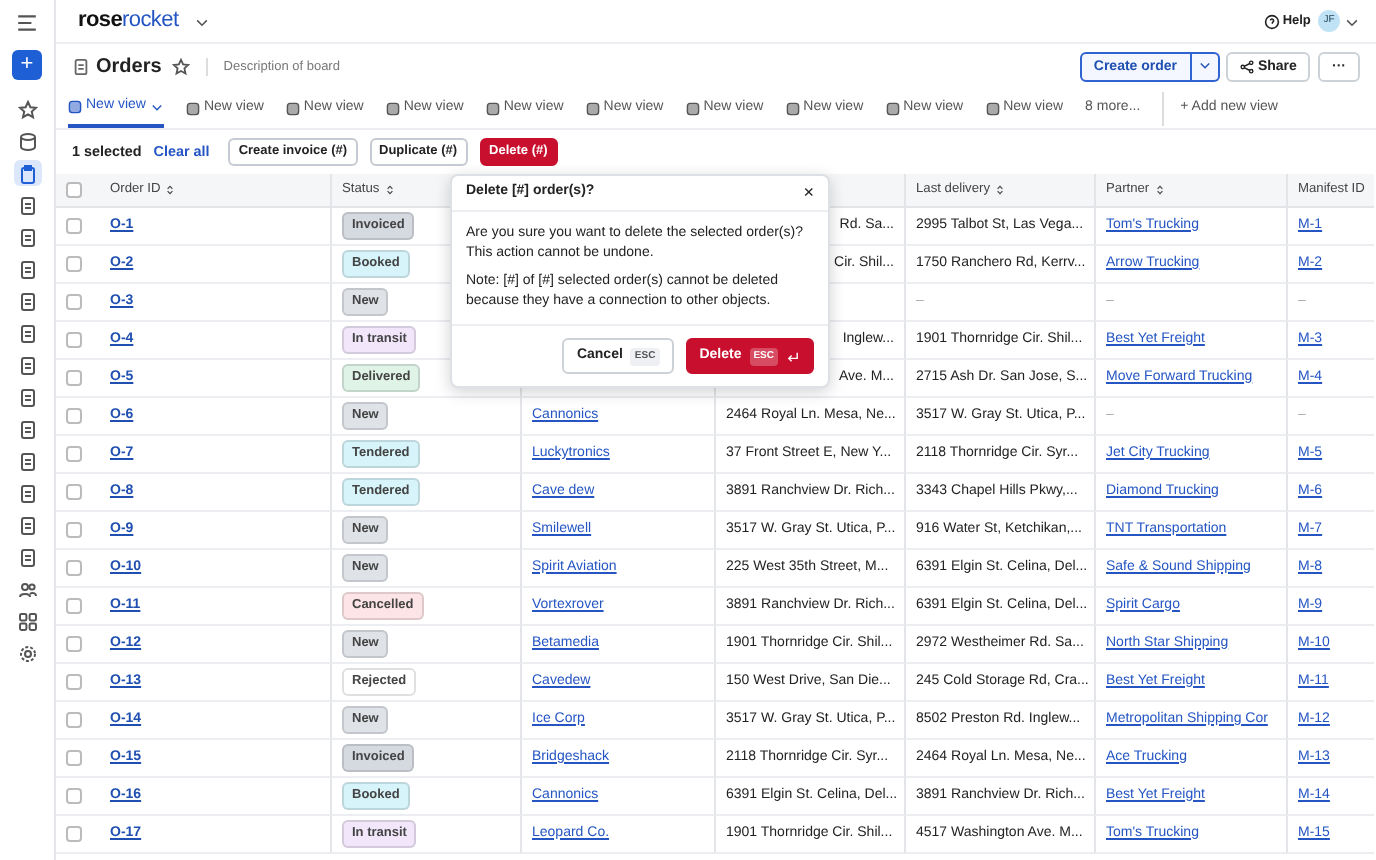 The image size is (1376, 860). Describe the element at coordinates (129, 68) in the screenshot. I see `board-title: Orders` at that location.